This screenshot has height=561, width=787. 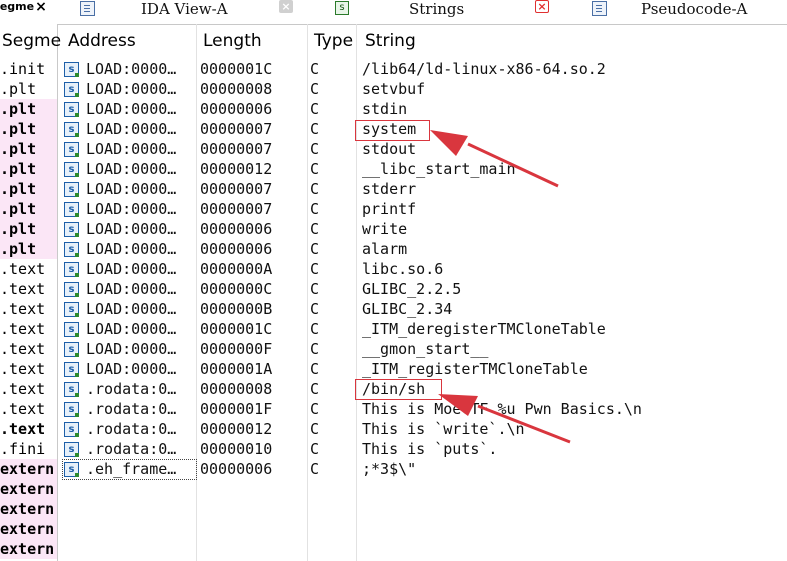 What do you see at coordinates (694, 9) in the screenshot?
I see `tab-pseudocode-label: Pseudocode-A` at bounding box center [694, 9].